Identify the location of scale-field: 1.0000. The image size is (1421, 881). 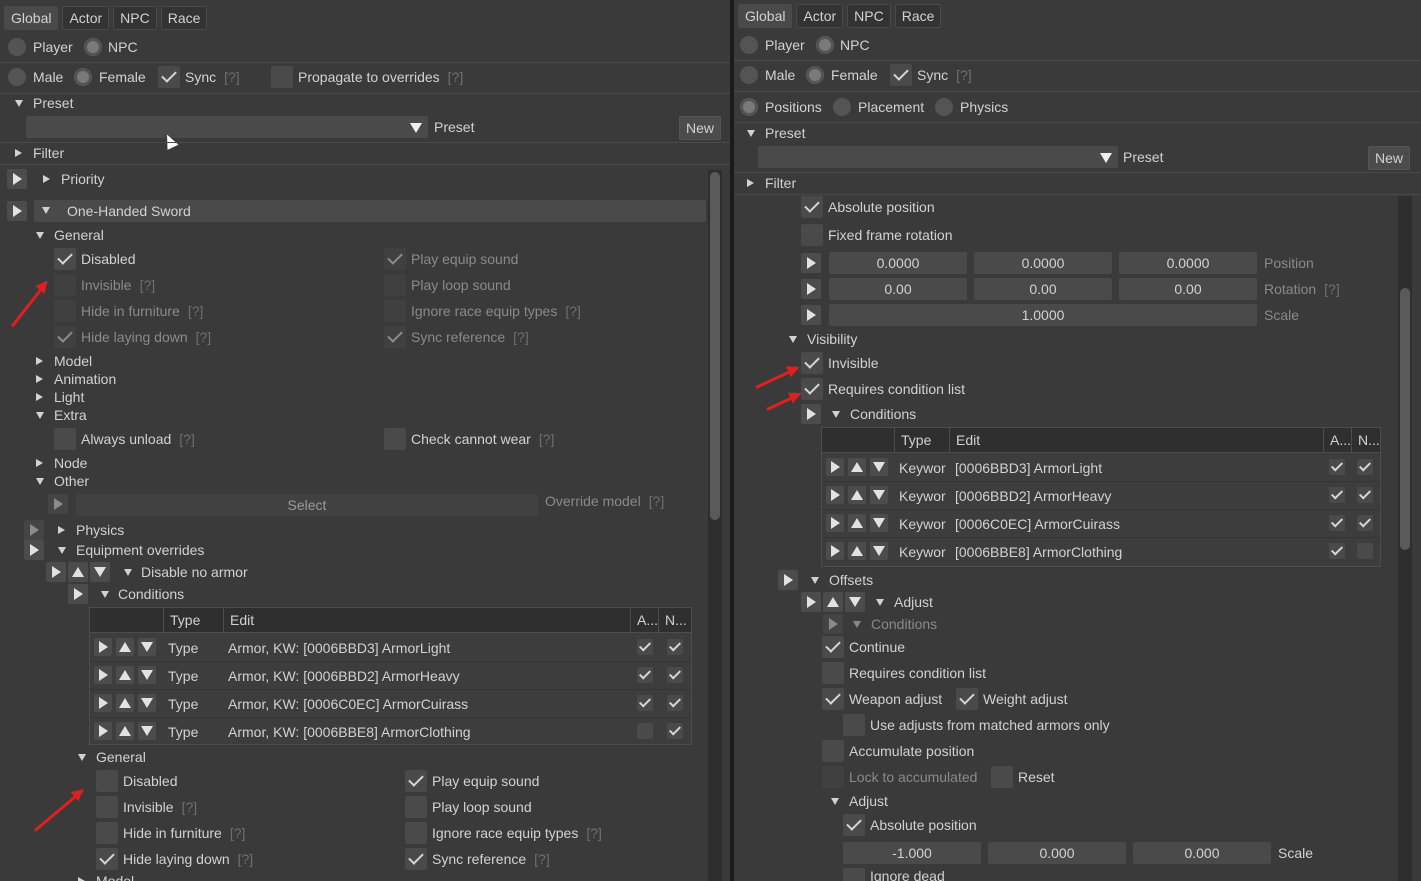
(1043, 315).